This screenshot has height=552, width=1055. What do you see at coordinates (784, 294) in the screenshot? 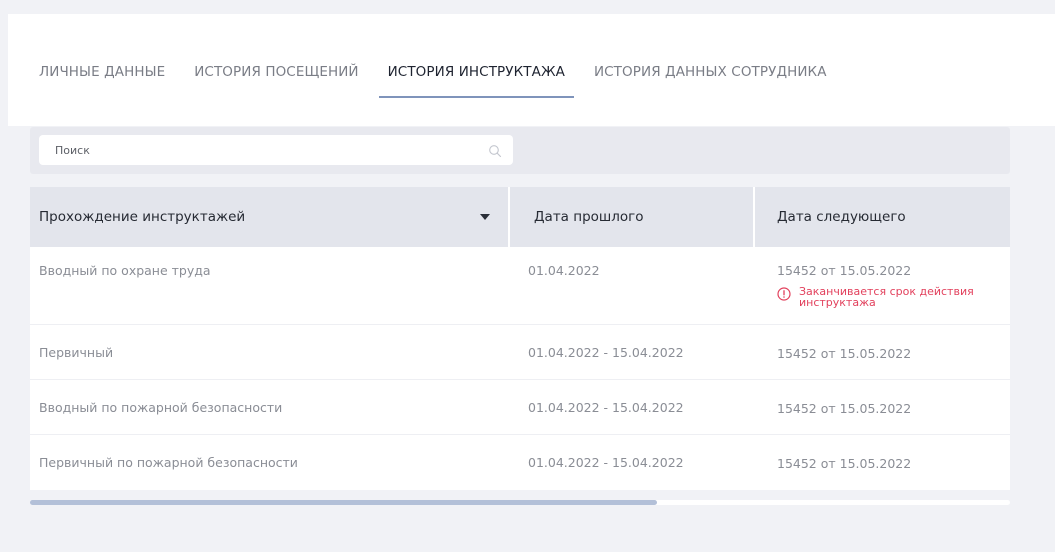
I see `alert-circle-icon` at bounding box center [784, 294].